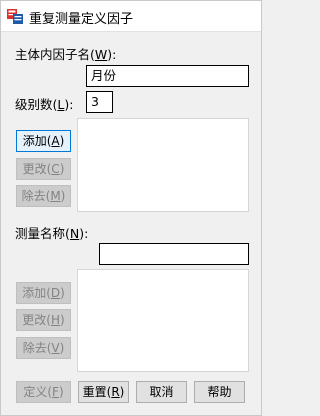 The image size is (320, 416). I want to click on measure-remove-button: 除去(V), so click(43, 348).